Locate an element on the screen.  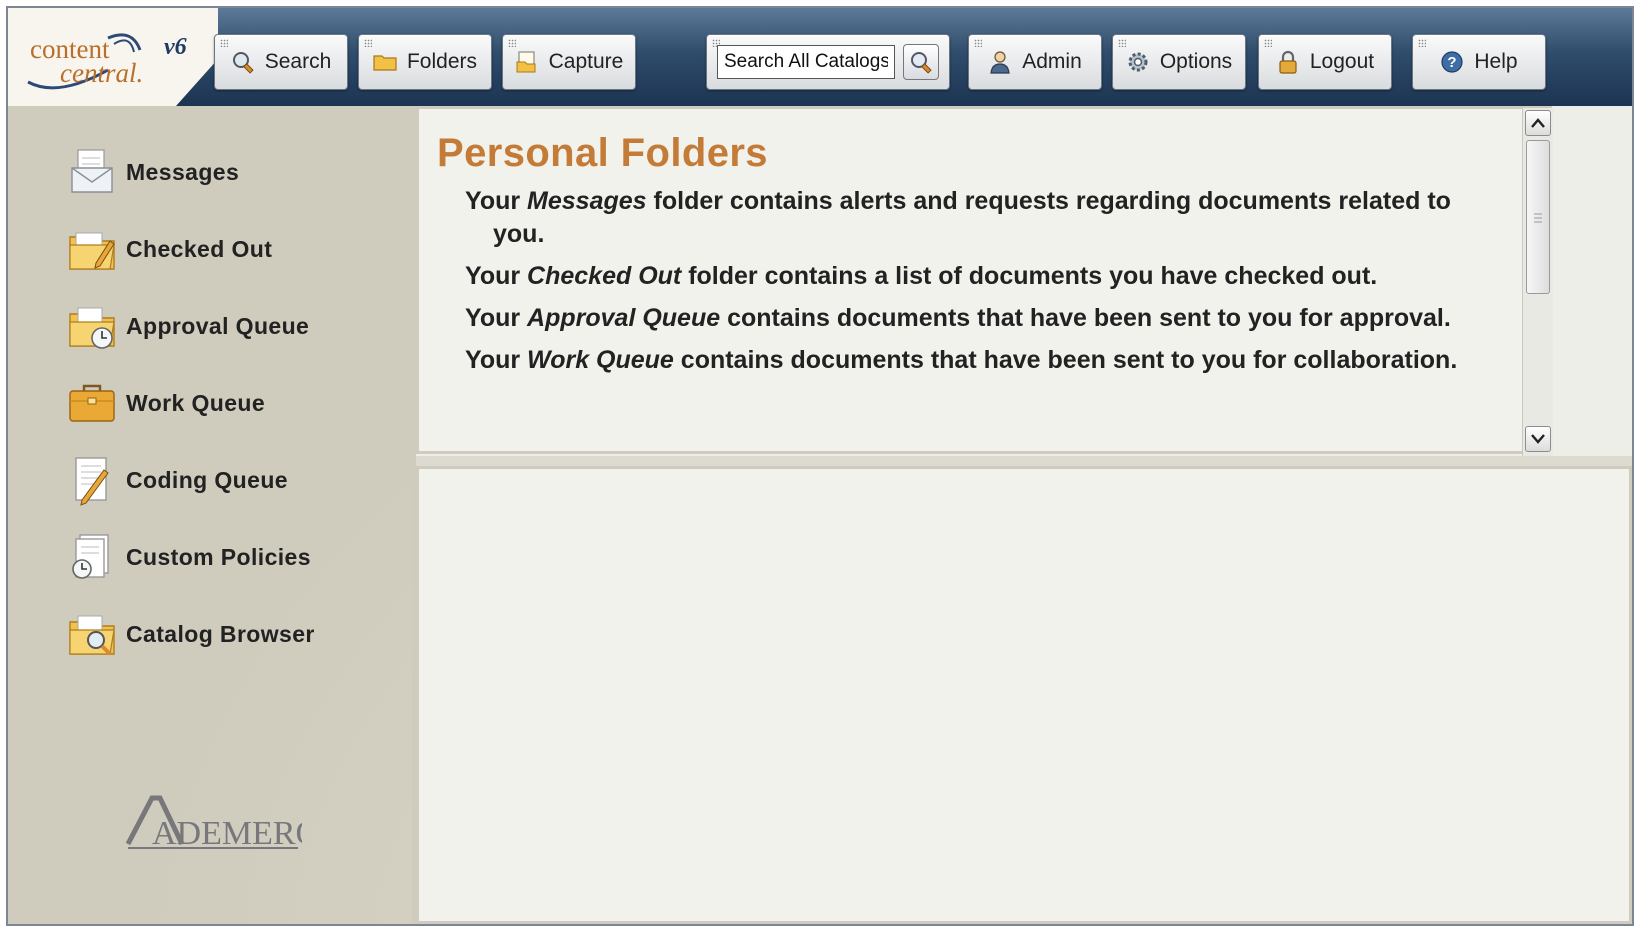
folders-button: Folders is located at coordinates (425, 62).